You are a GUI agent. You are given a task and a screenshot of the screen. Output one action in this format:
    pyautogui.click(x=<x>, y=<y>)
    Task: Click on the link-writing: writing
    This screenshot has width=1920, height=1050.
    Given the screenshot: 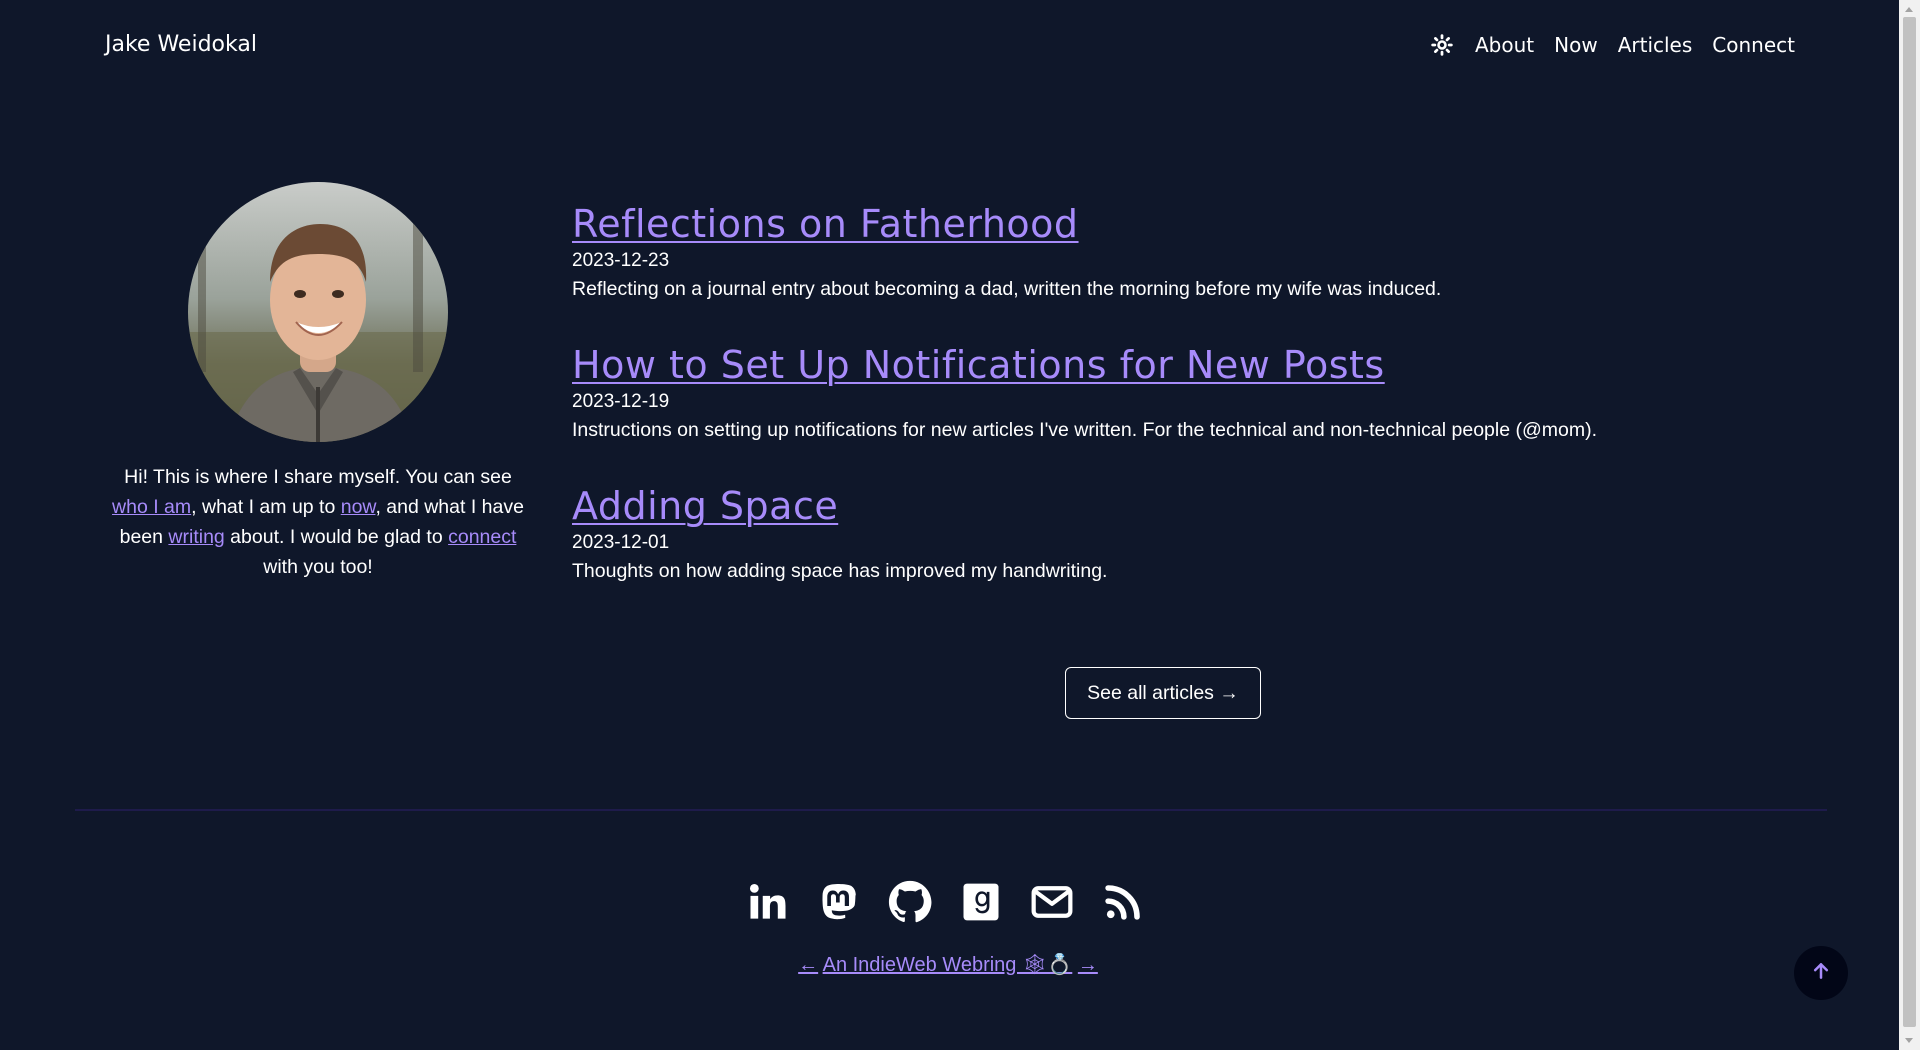 What is the action you would take?
    pyautogui.click(x=196, y=537)
    